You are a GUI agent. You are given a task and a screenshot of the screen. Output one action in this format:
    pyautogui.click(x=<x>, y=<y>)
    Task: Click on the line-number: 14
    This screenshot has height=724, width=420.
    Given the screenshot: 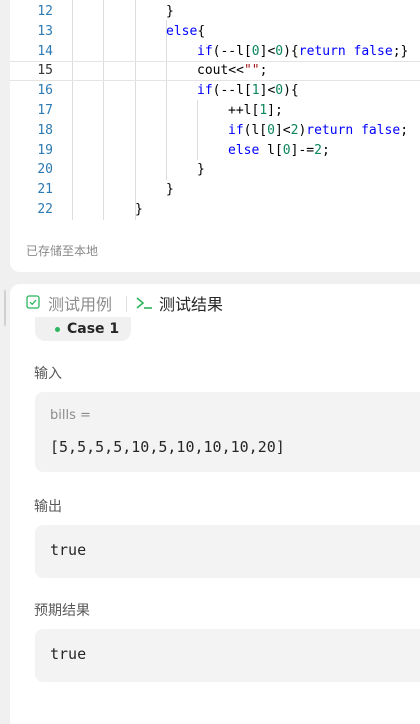 What is the action you would take?
    pyautogui.click(x=45, y=51)
    